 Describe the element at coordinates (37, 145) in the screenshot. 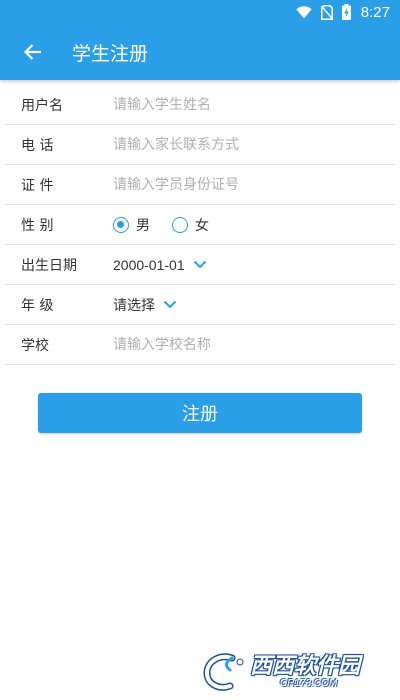

I see `phone-label: 电 话` at that location.